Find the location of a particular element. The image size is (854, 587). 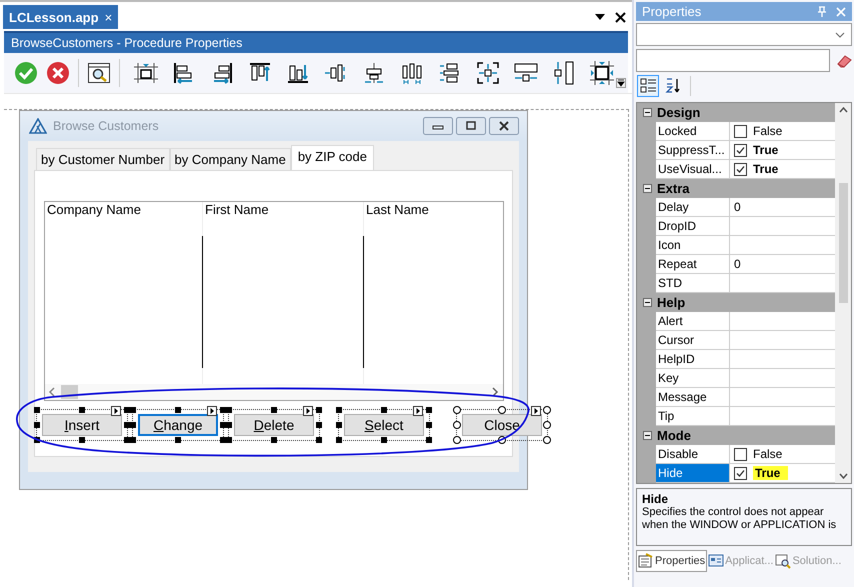

eraser-icon is located at coordinates (844, 61).